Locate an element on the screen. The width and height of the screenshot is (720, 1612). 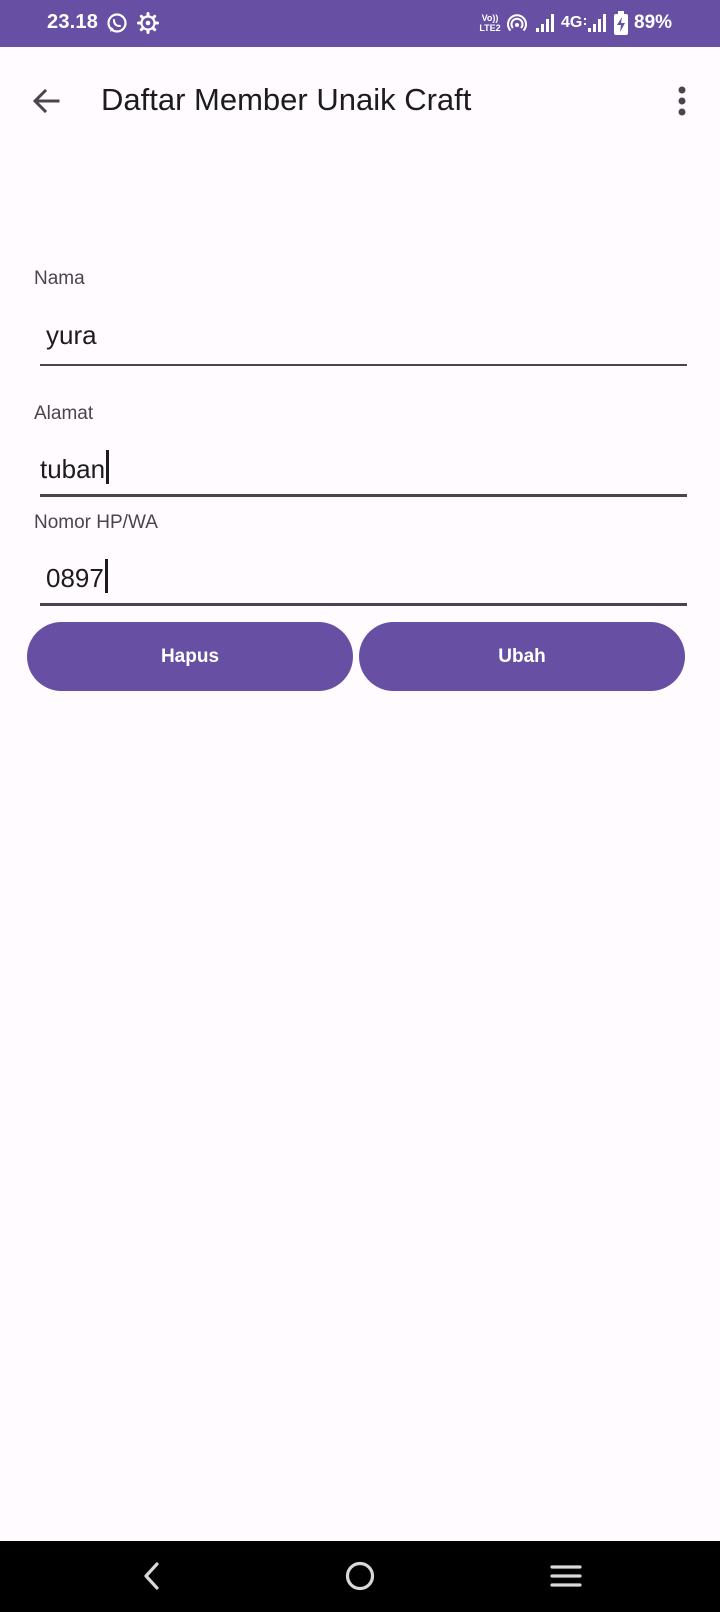
network-type-label: 4G is located at coordinates (572, 22).